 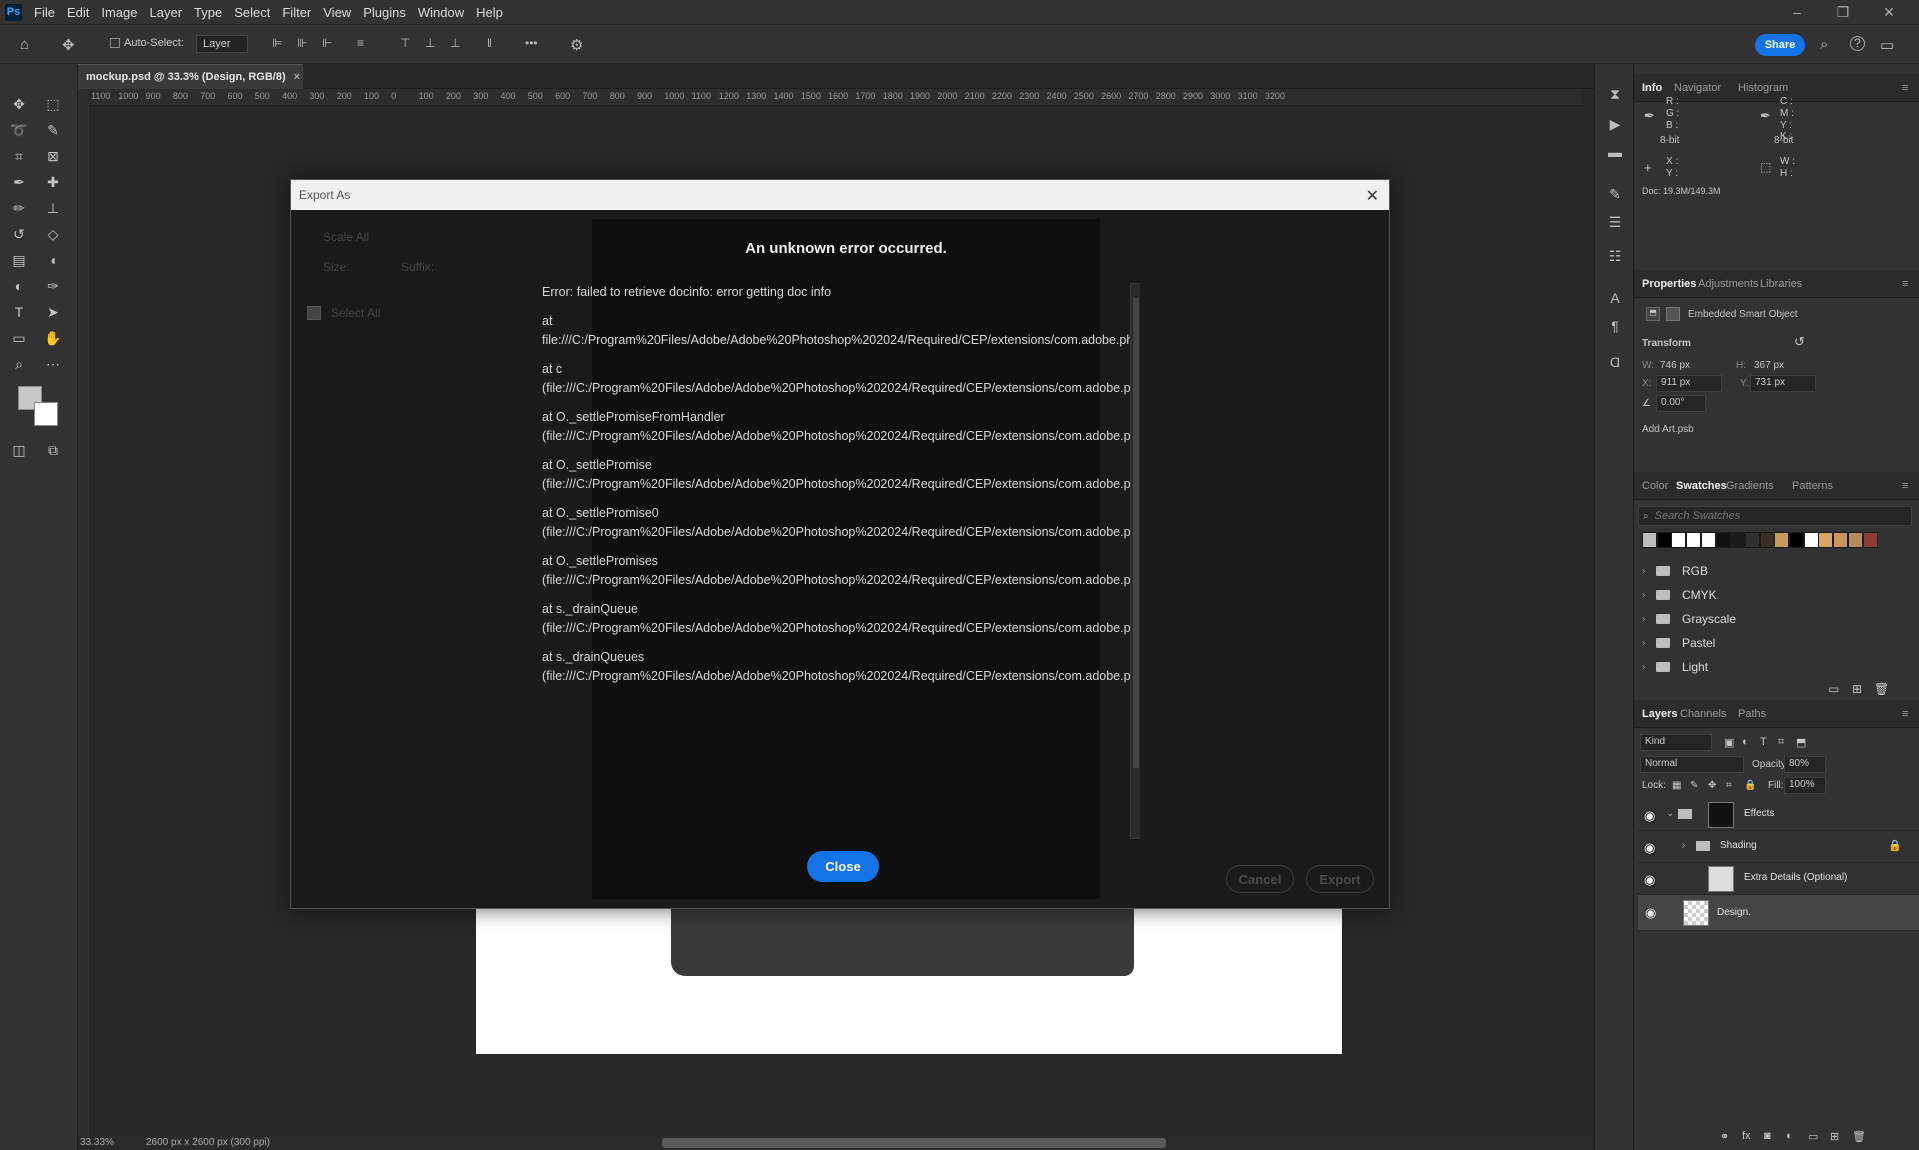 What do you see at coordinates (19, 104) in the screenshot?
I see `move-tool-icon: ✥` at bounding box center [19, 104].